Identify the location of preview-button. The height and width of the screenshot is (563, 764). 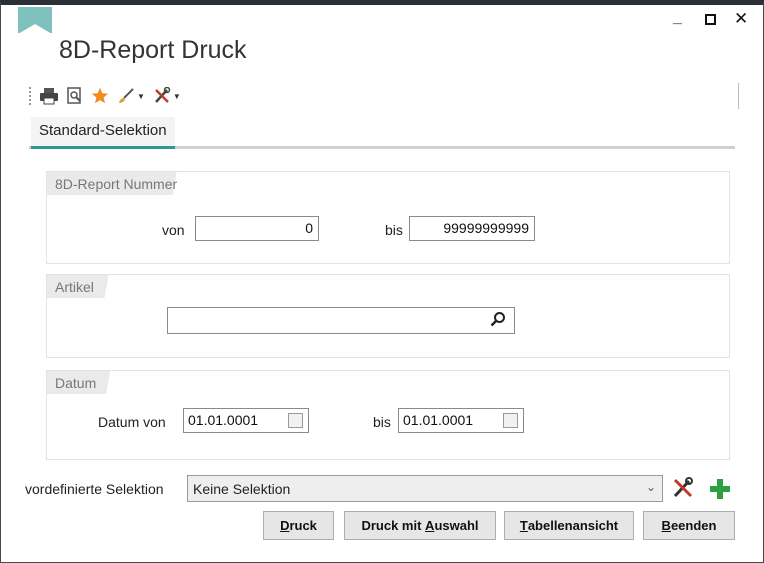
(75, 96).